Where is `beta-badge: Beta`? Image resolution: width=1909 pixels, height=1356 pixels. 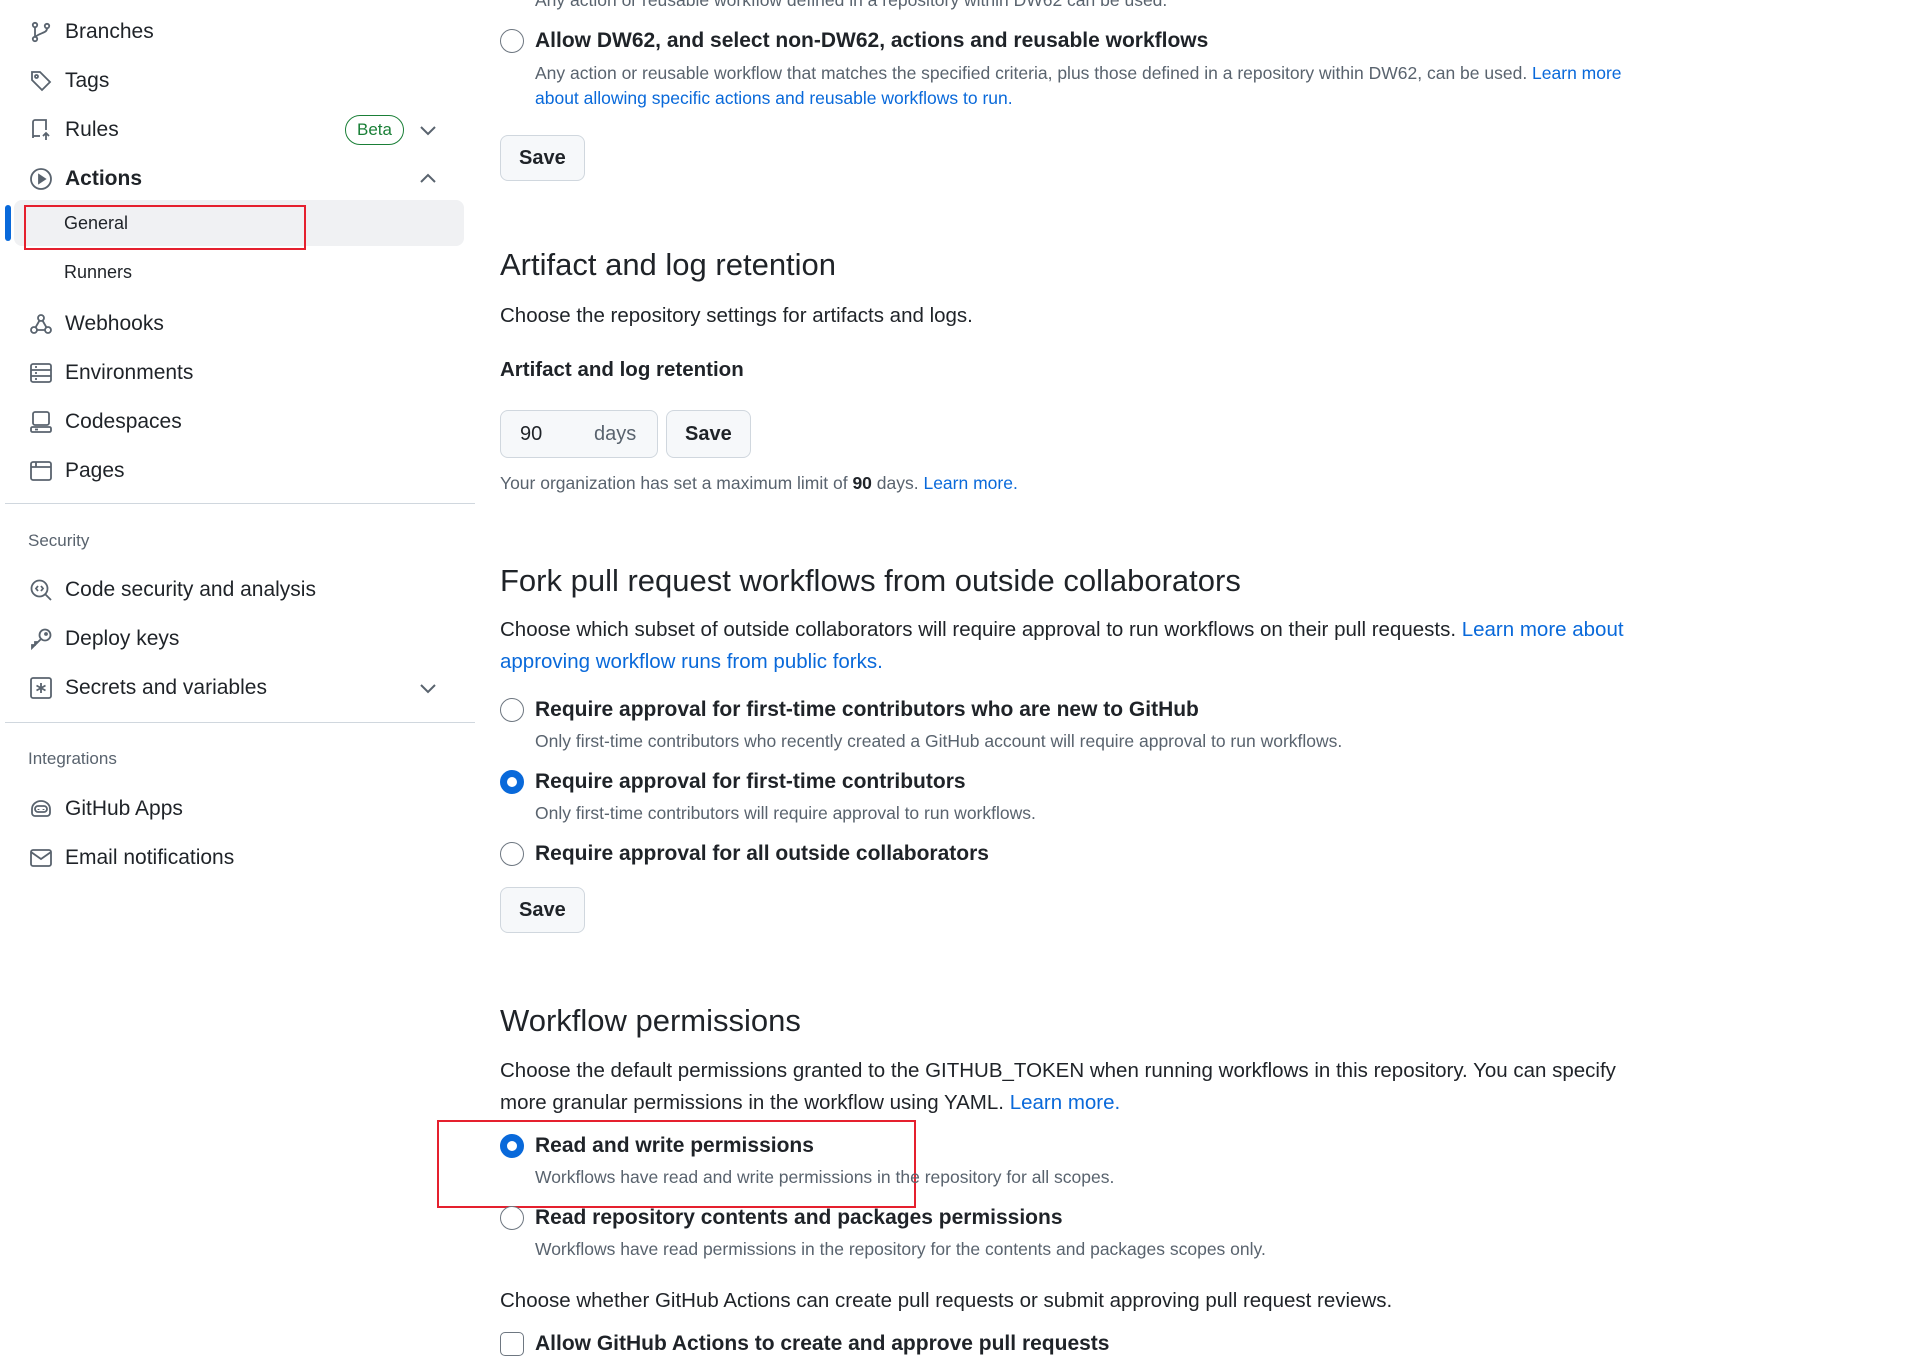 beta-badge: Beta is located at coordinates (374, 130).